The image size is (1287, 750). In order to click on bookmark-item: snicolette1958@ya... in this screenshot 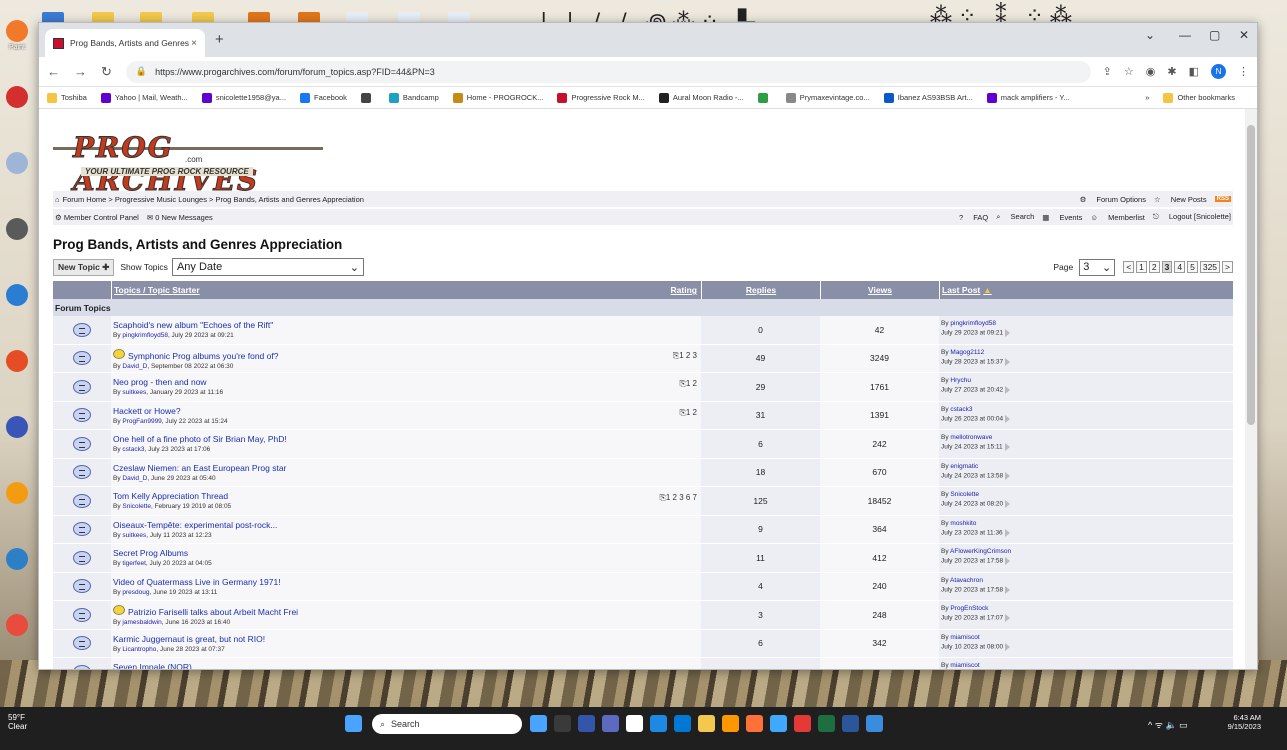, I will do `click(243, 97)`.